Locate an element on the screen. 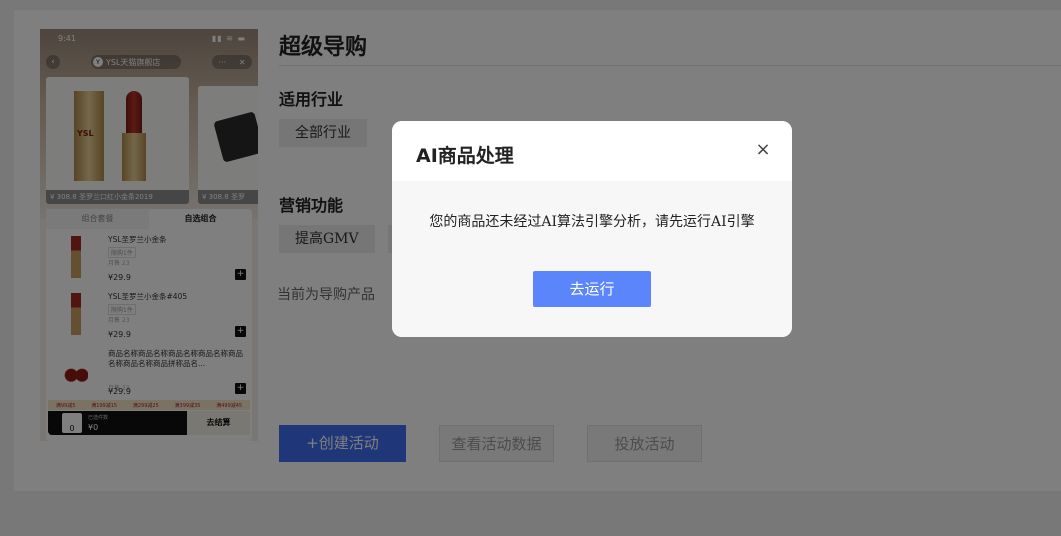 This screenshot has width=1061, height=536. close-icon: × is located at coordinates (763, 150).